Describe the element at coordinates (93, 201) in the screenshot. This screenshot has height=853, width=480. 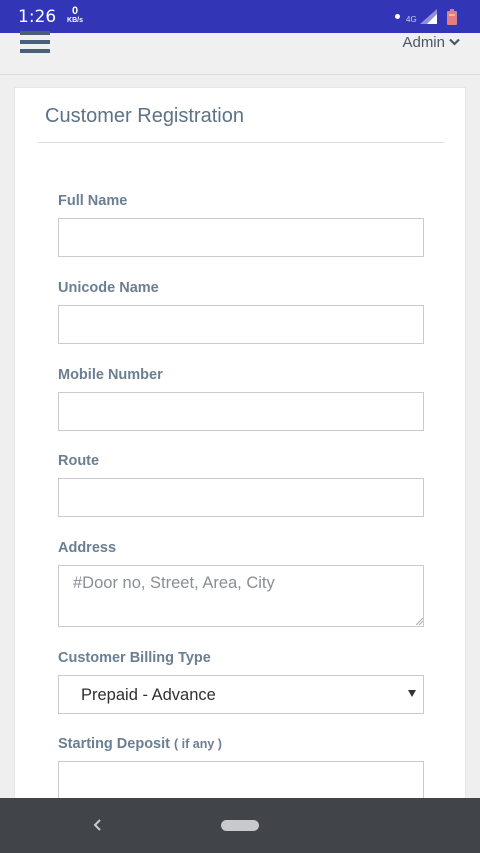
I see `full-name-label: Full Name` at that location.